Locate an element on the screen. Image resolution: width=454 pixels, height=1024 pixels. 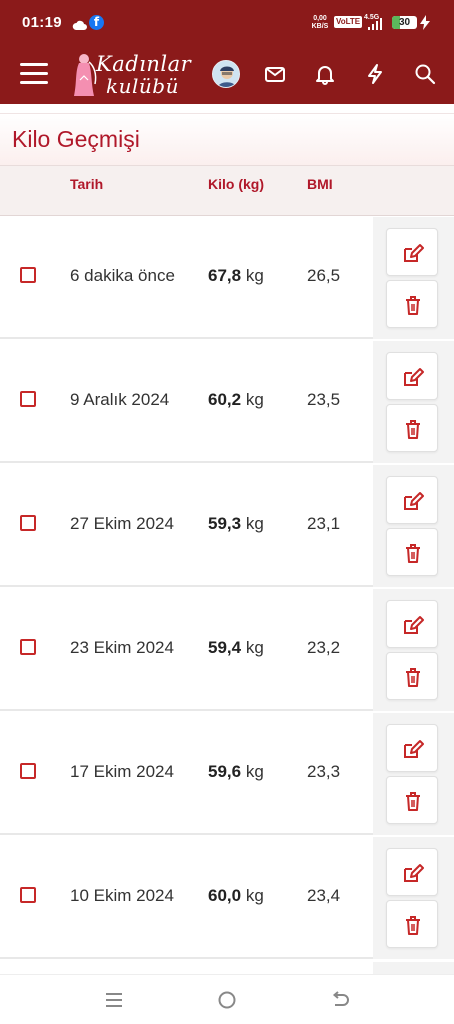
speed-value: 0,00 is located at coordinates (320, 18).